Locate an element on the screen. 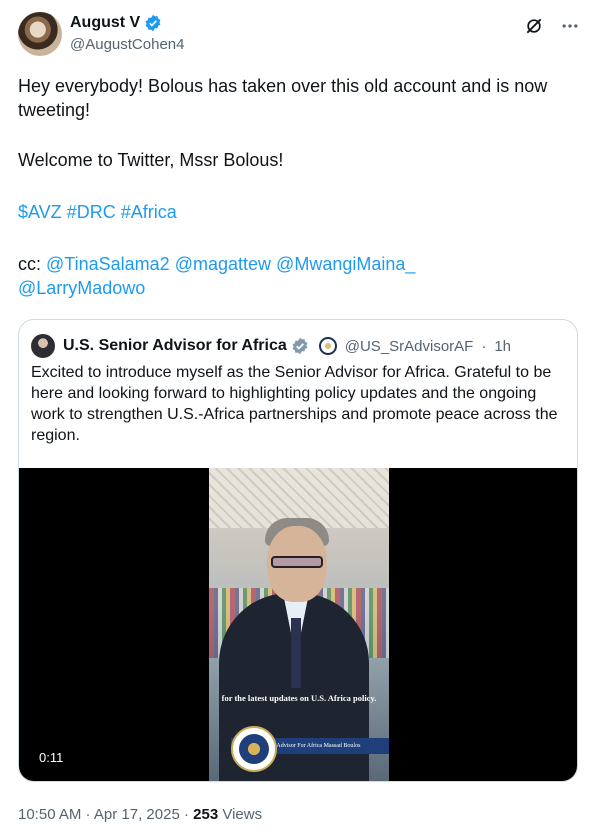  hashtag-link: #Africa is located at coordinates (149, 212).